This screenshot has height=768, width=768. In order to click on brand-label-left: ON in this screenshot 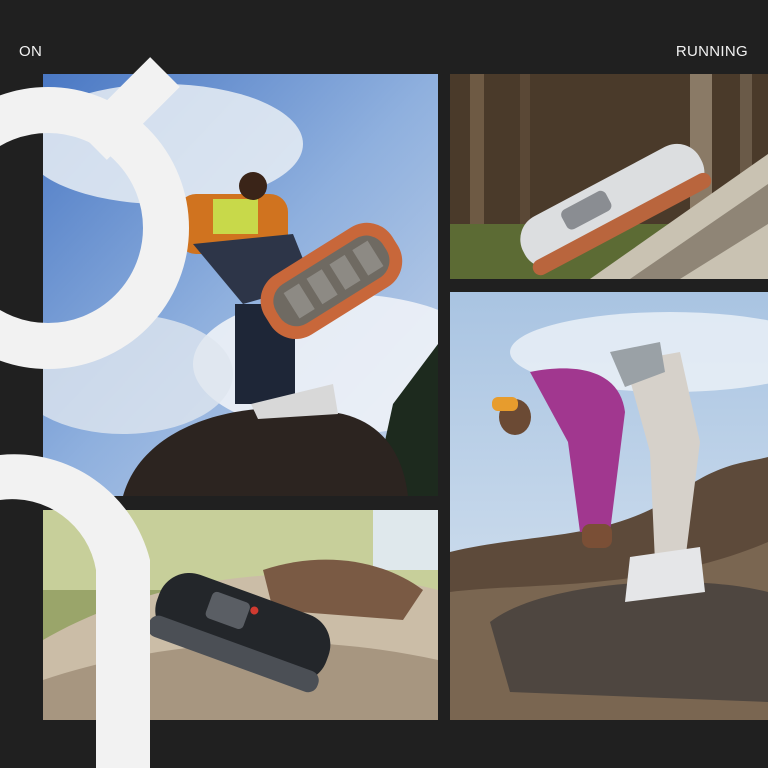, I will do `click(31, 51)`.